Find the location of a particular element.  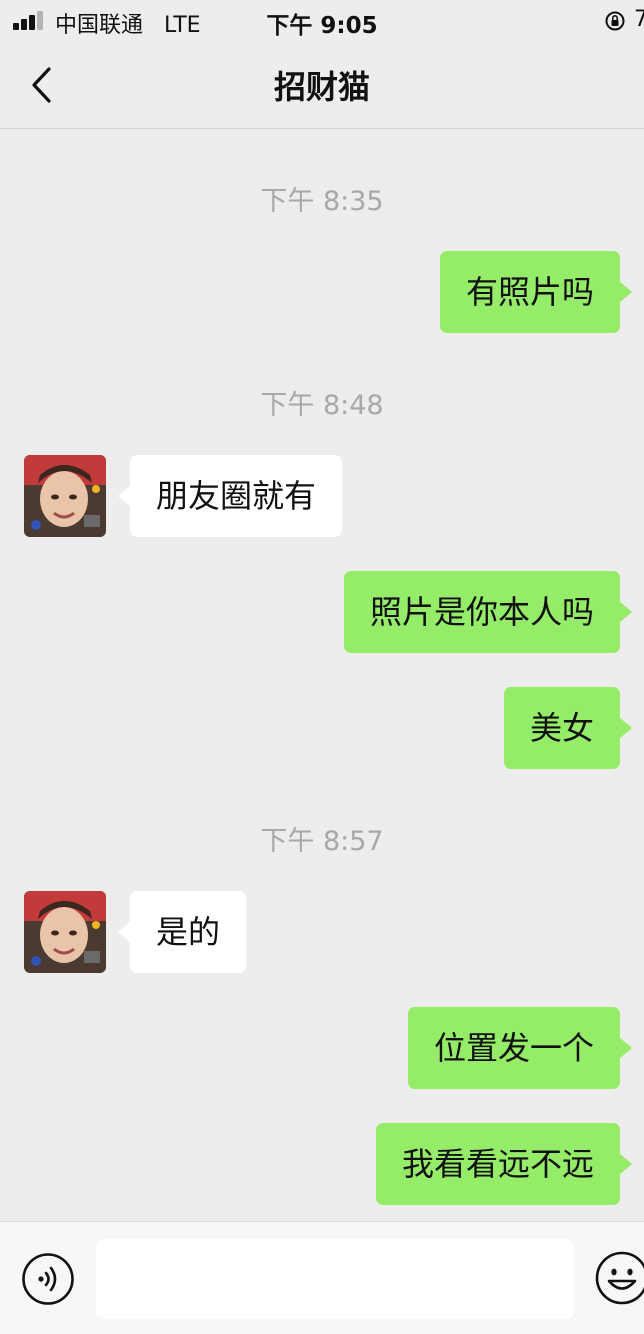

input-bar is located at coordinates (322, 1277).